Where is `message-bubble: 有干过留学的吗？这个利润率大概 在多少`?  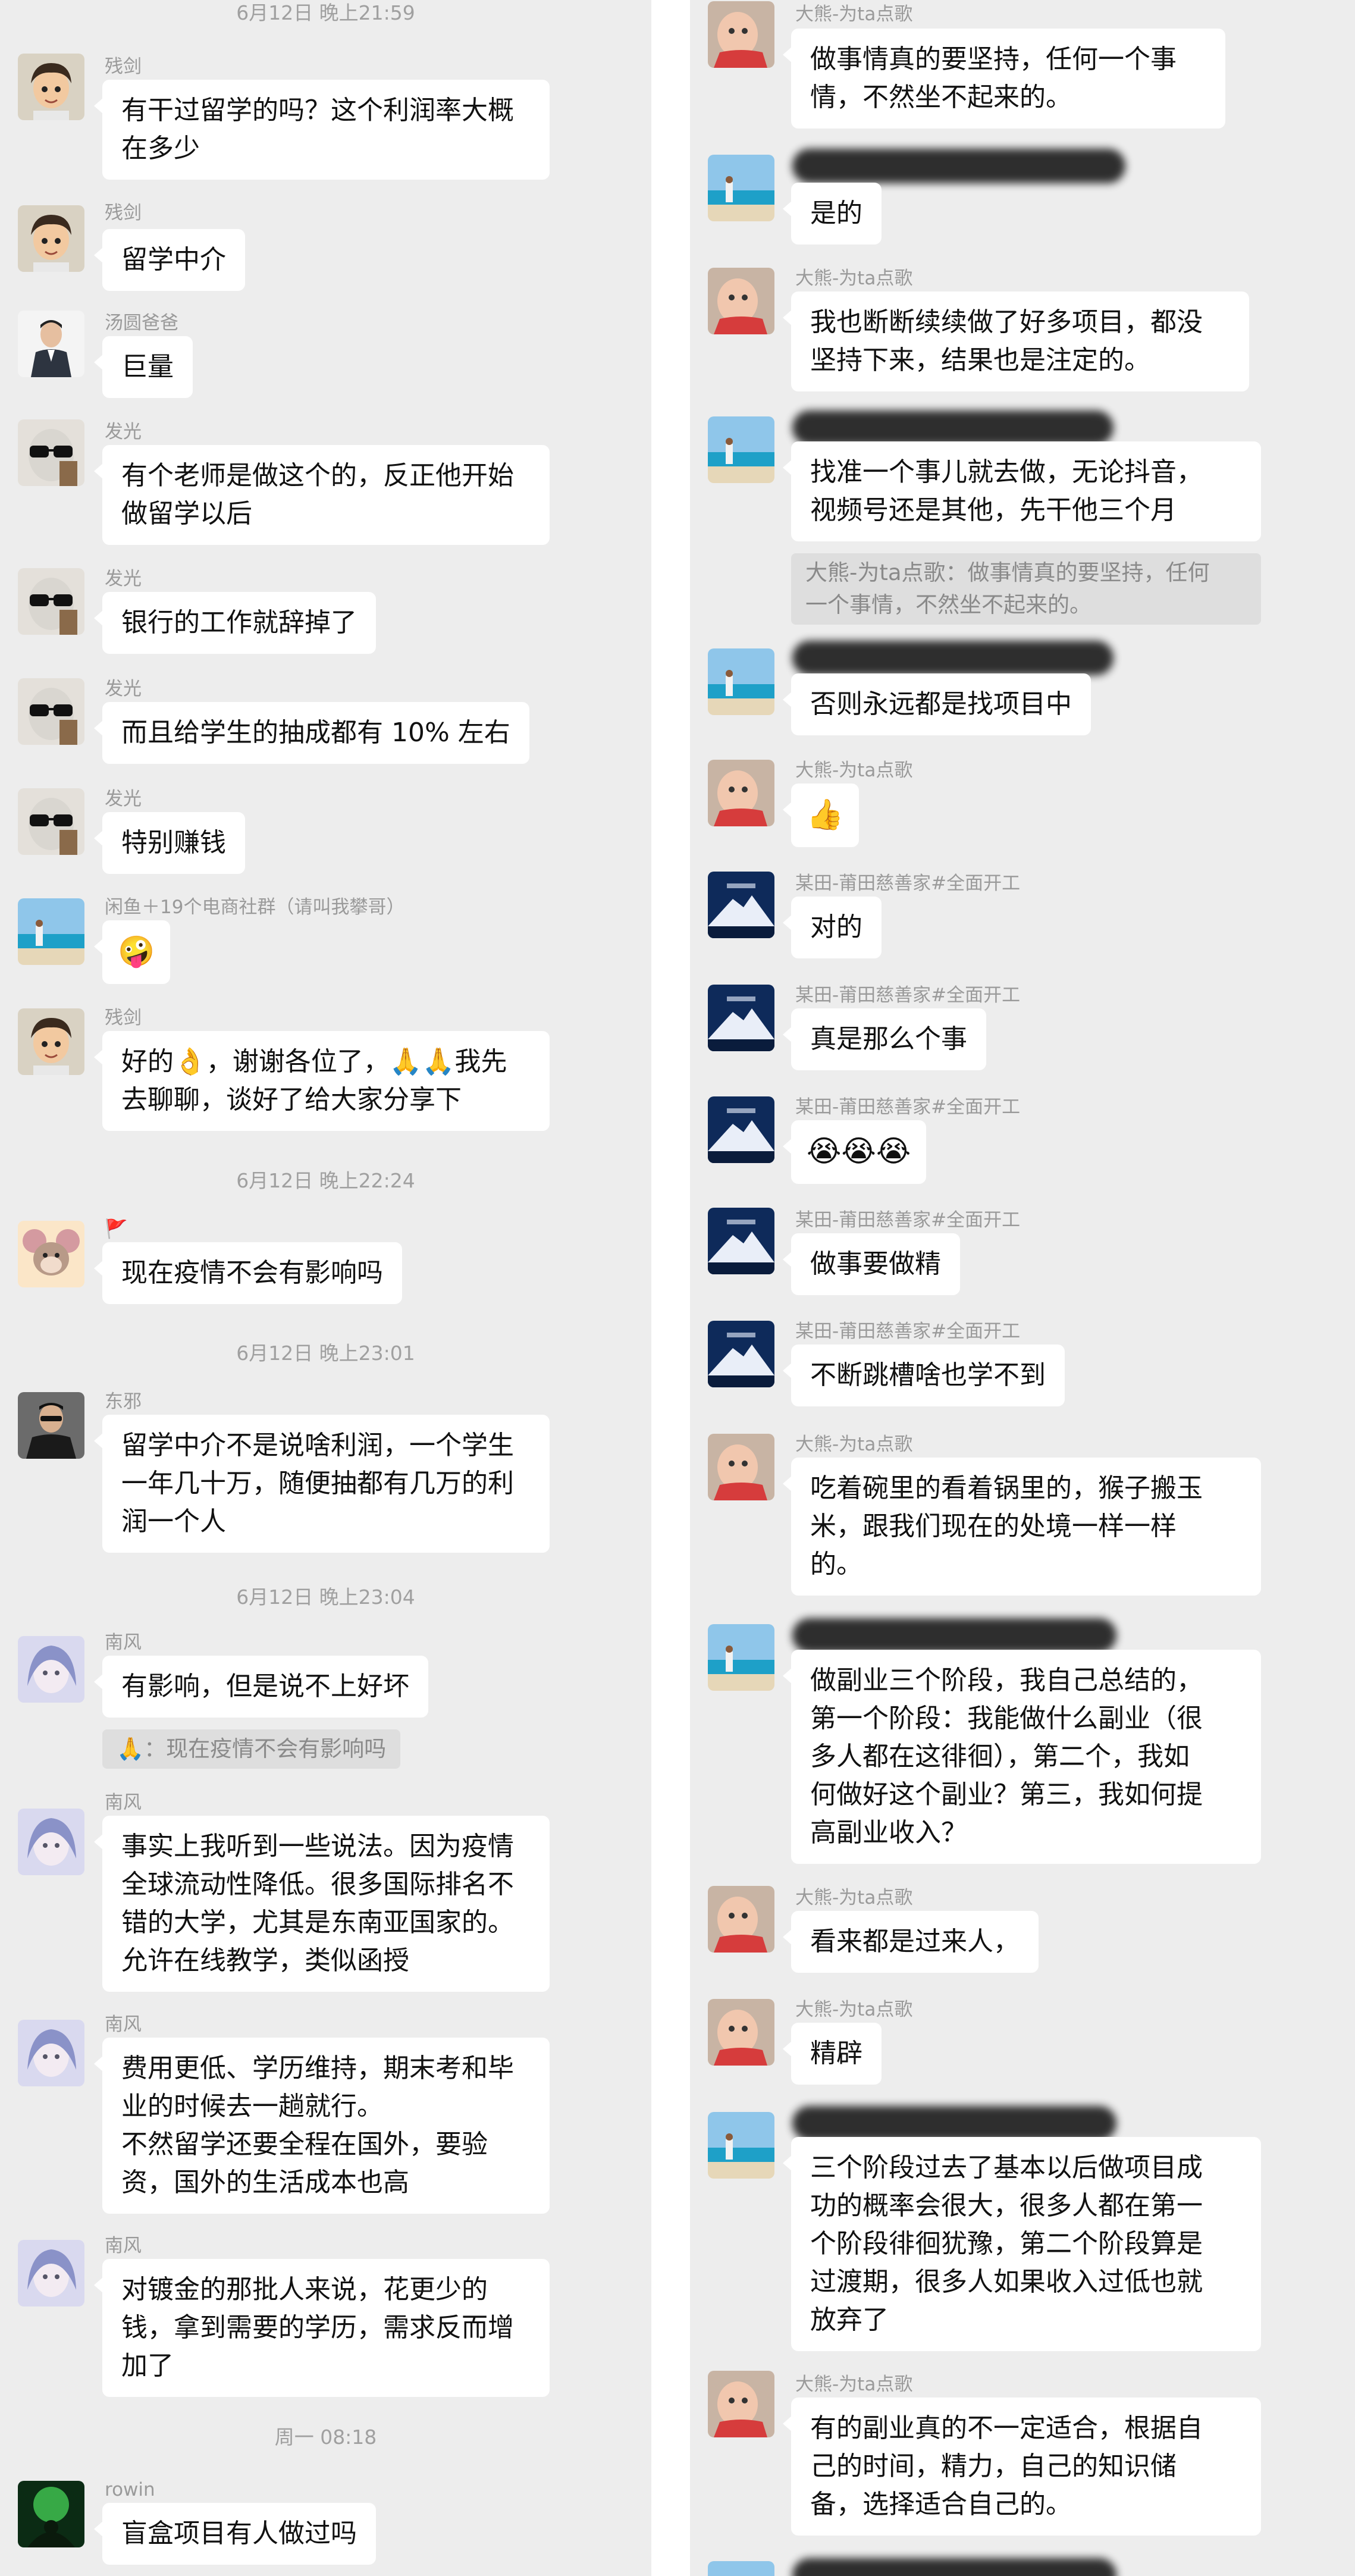 message-bubble: 有干过留学的吗？这个利润率大概 在多少 is located at coordinates (322, 130).